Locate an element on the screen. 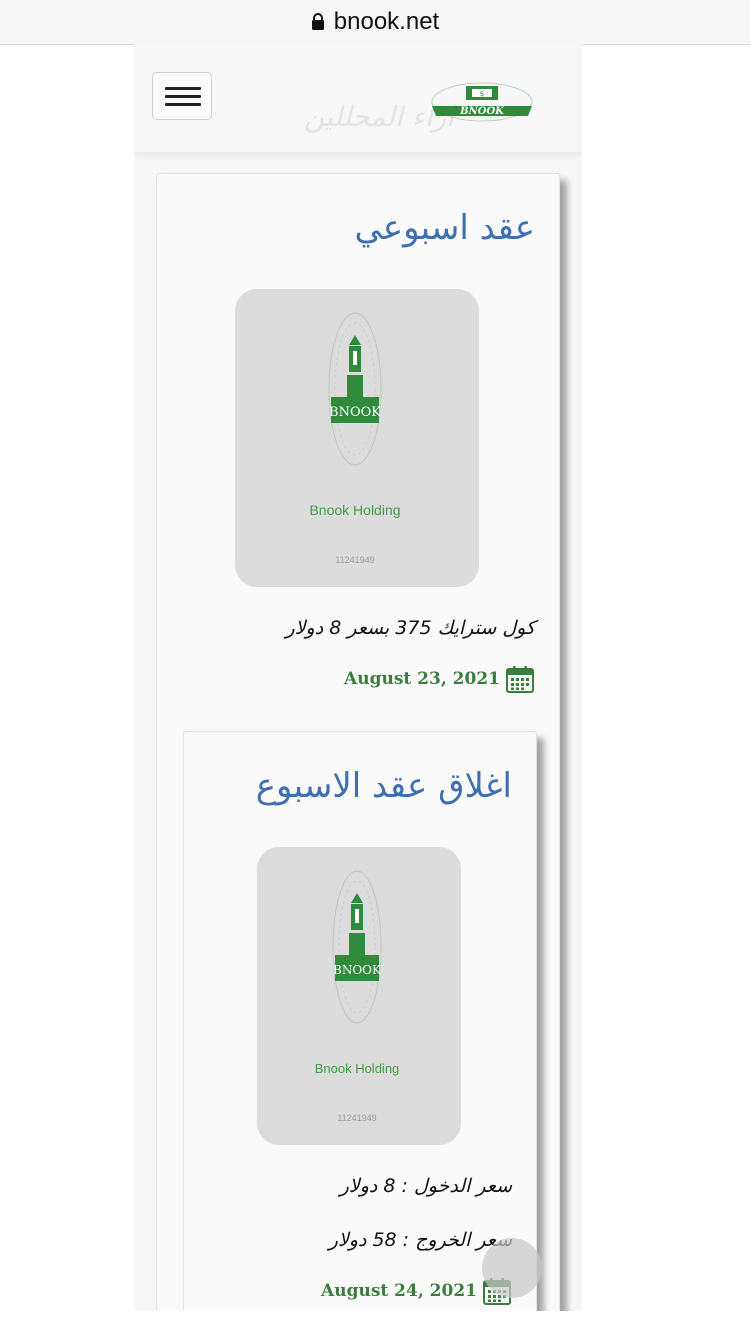 This screenshot has height=1334, width=750. site-header: اراء المحللين $ BNOOK is located at coordinates (358, 98).